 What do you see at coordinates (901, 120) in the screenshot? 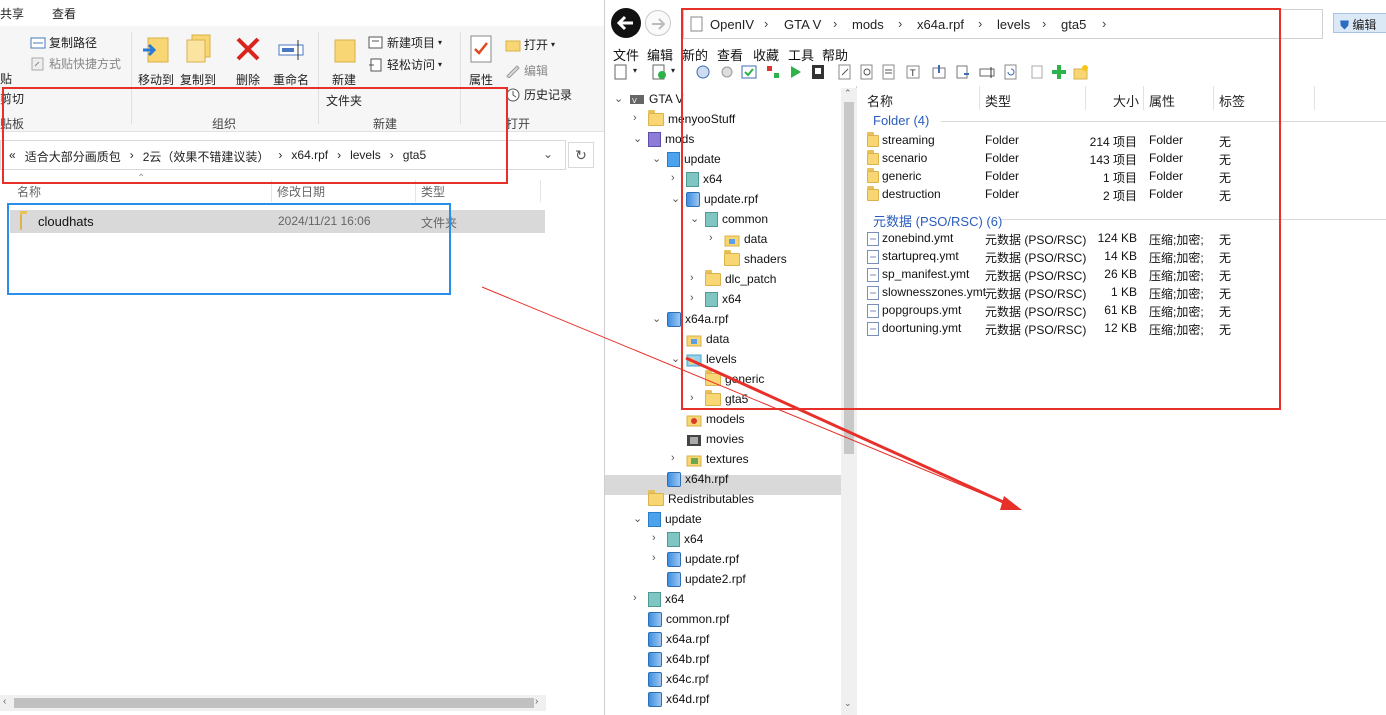
I see `group-header-folders: Folder (4)` at bounding box center [901, 120].